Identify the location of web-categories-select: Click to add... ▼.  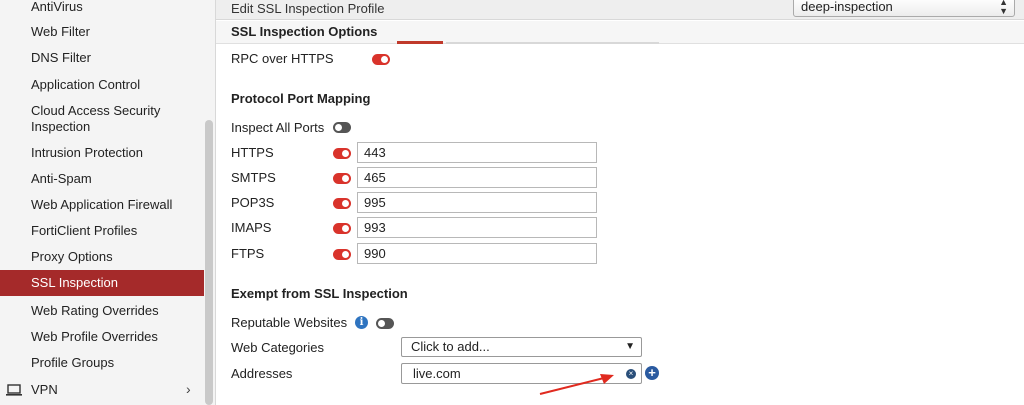
(521, 347).